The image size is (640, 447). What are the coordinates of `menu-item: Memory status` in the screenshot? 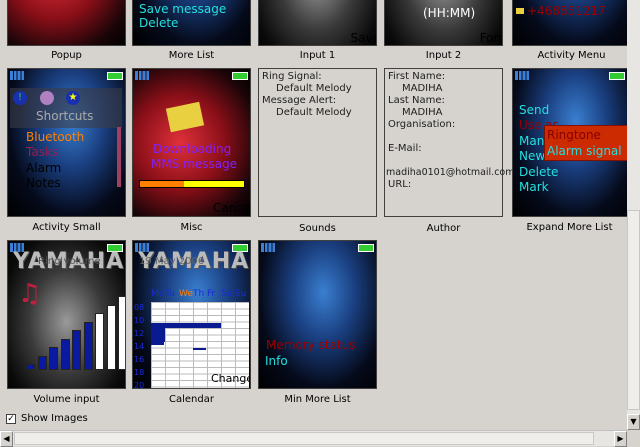 It's located at (311, 345).